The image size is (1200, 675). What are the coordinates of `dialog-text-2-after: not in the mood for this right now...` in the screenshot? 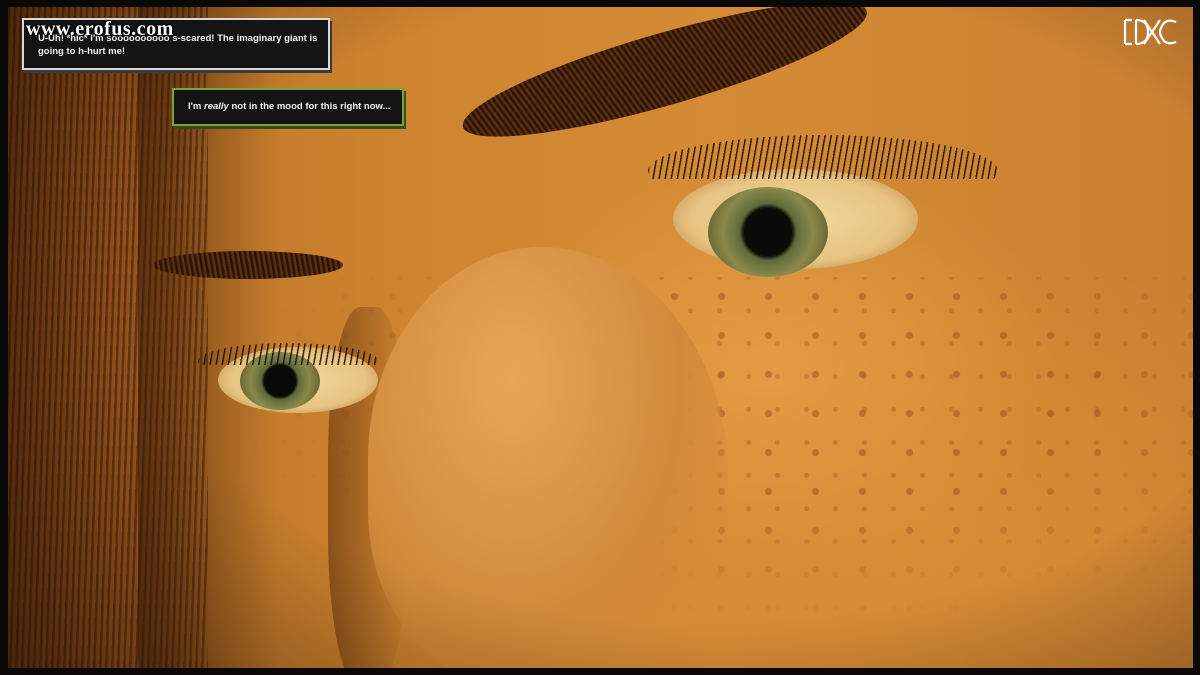 It's located at (309, 106).